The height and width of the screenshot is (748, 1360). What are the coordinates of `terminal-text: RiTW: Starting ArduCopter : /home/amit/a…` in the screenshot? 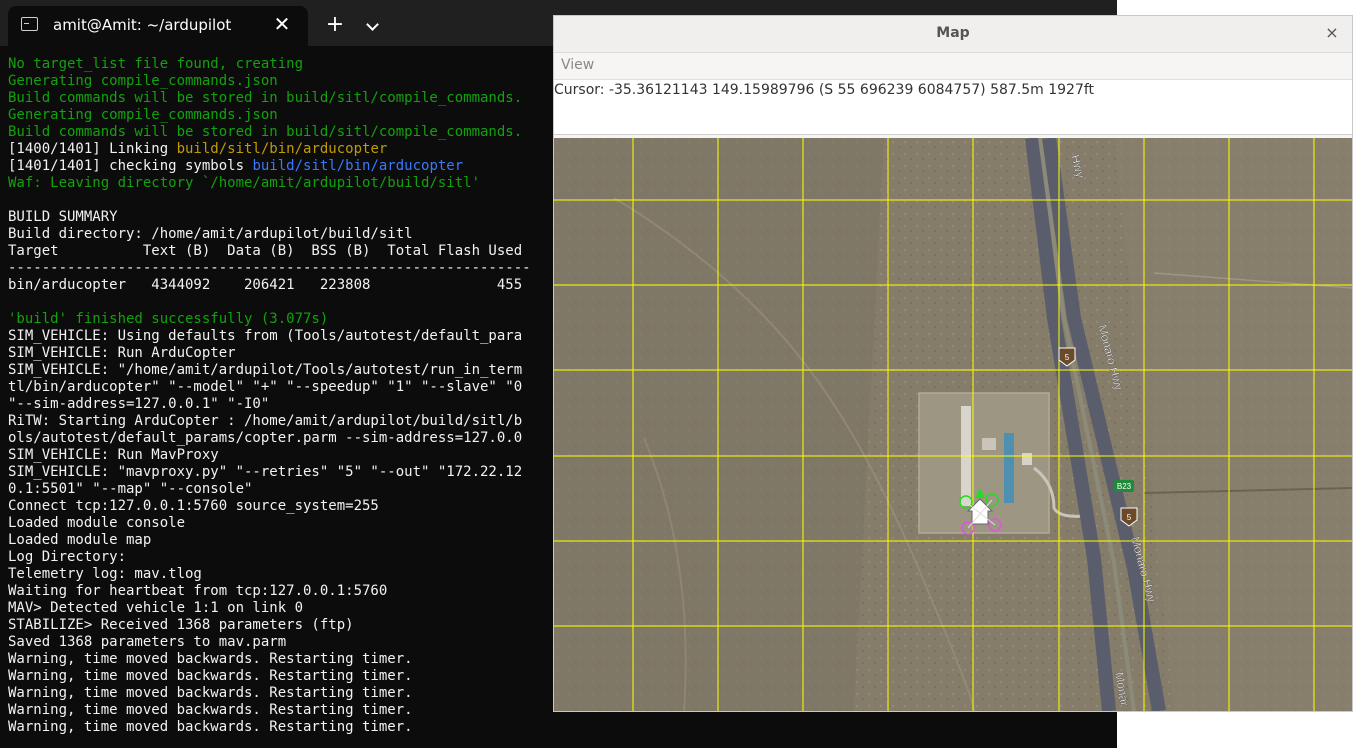 It's located at (265, 421).